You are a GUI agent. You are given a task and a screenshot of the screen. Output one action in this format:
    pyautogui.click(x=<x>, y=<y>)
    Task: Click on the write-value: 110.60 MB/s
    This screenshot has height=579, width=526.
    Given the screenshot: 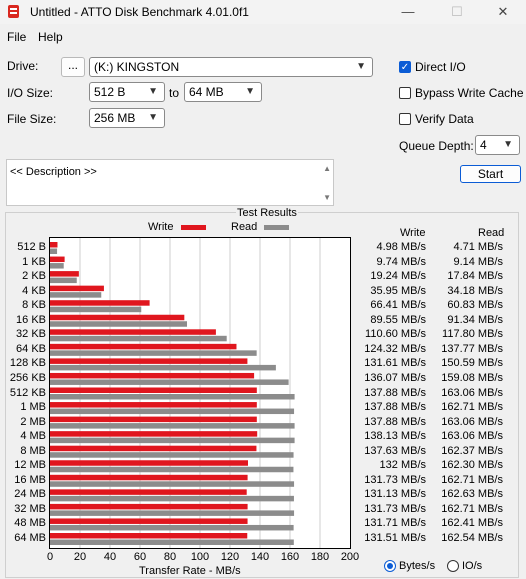 What is the action you would take?
    pyautogui.click(x=395, y=334)
    